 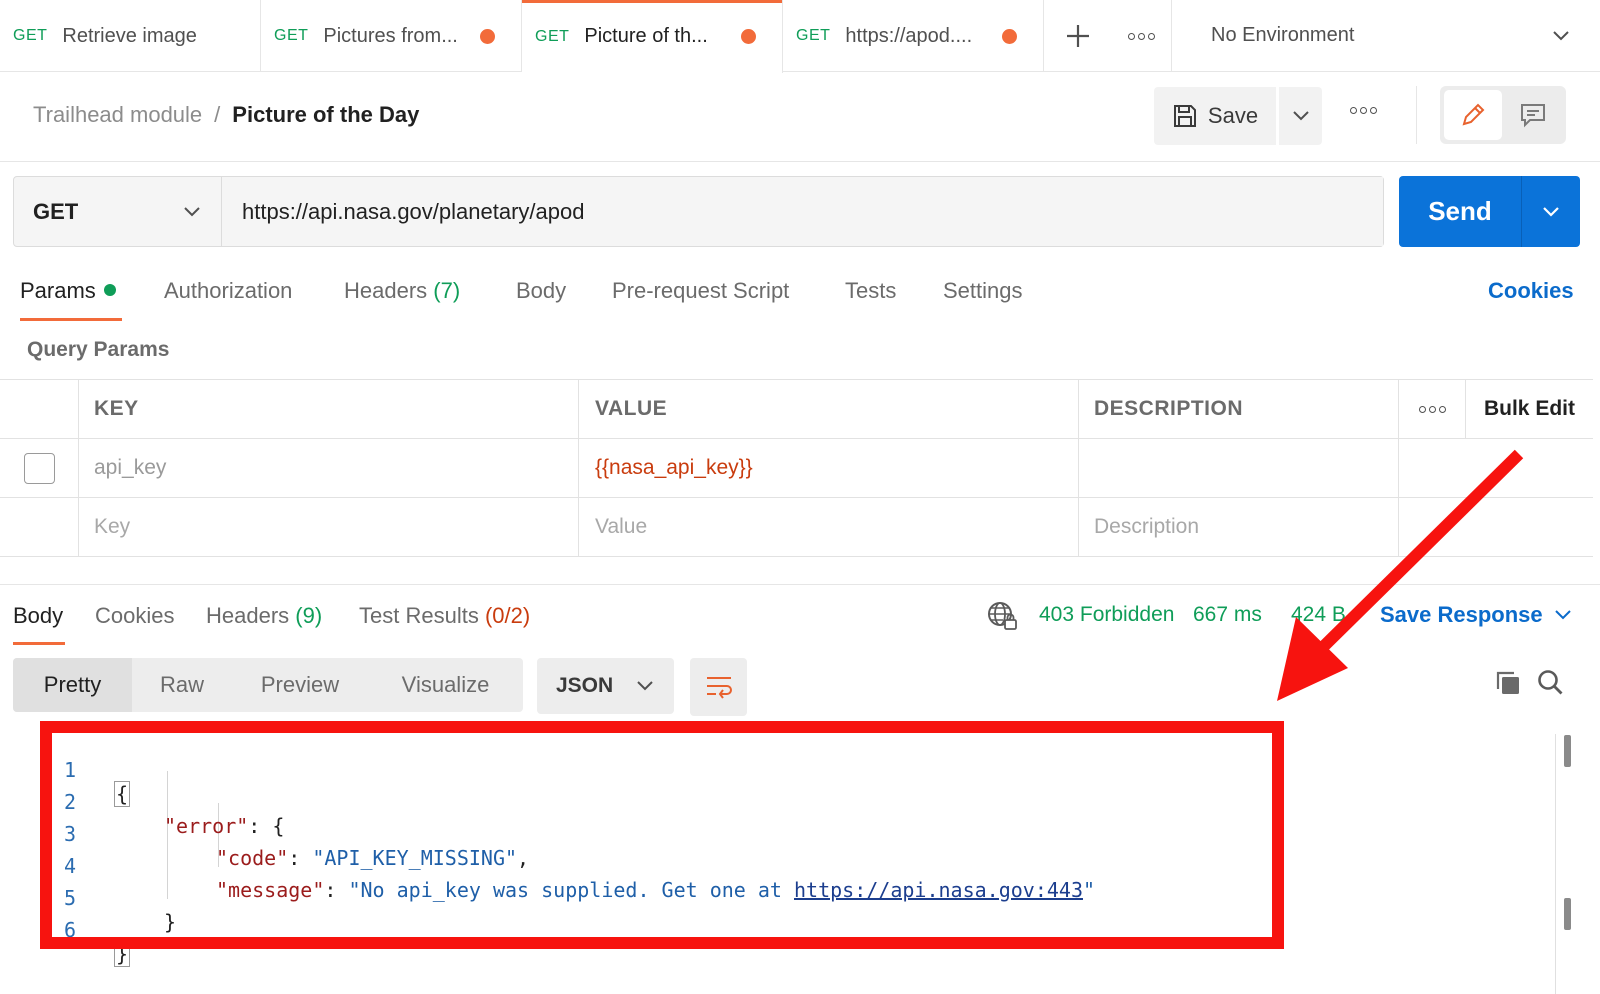 What do you see at coordinates (1239, 468) in the screenshot?
I see `param-description` at bounding box center [1239, 468].